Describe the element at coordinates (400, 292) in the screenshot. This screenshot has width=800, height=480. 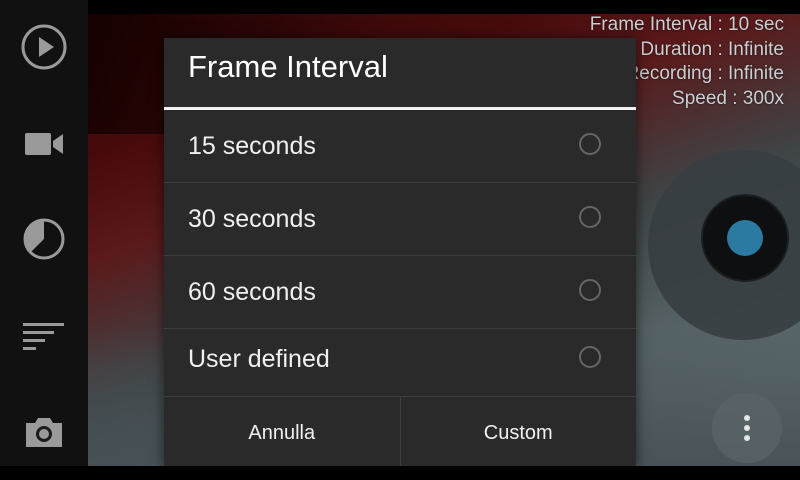
I see `option-60-seconds: 60 seconds` at that location.